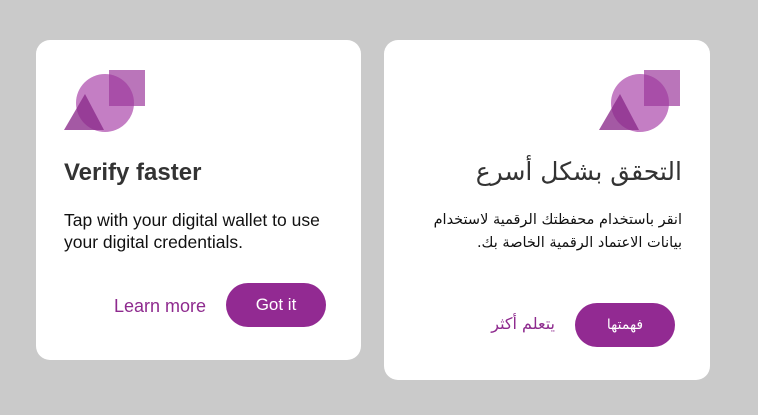  I want to click on learn-more-button: يتعلم أكثر, so click(523, 323).